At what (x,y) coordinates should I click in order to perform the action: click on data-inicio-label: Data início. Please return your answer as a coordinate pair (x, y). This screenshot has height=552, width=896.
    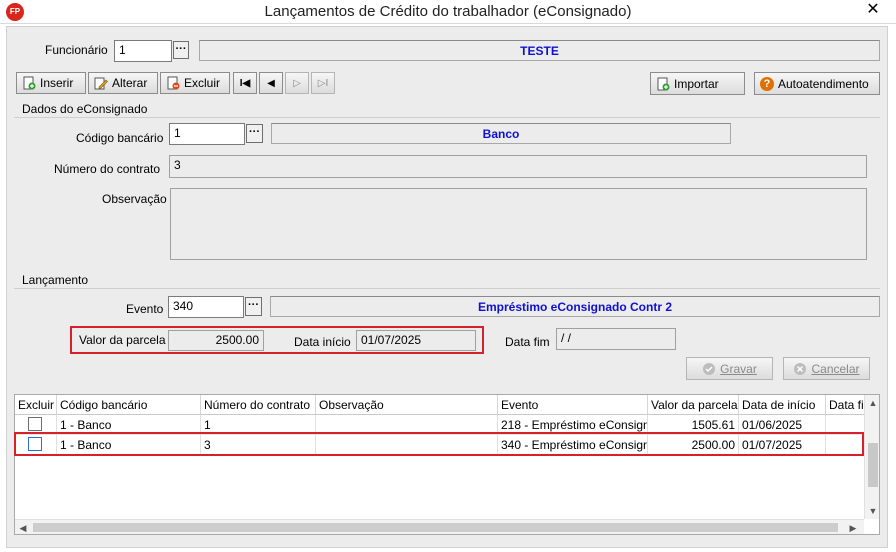
    Looking at the image, I should click on (322, 342).